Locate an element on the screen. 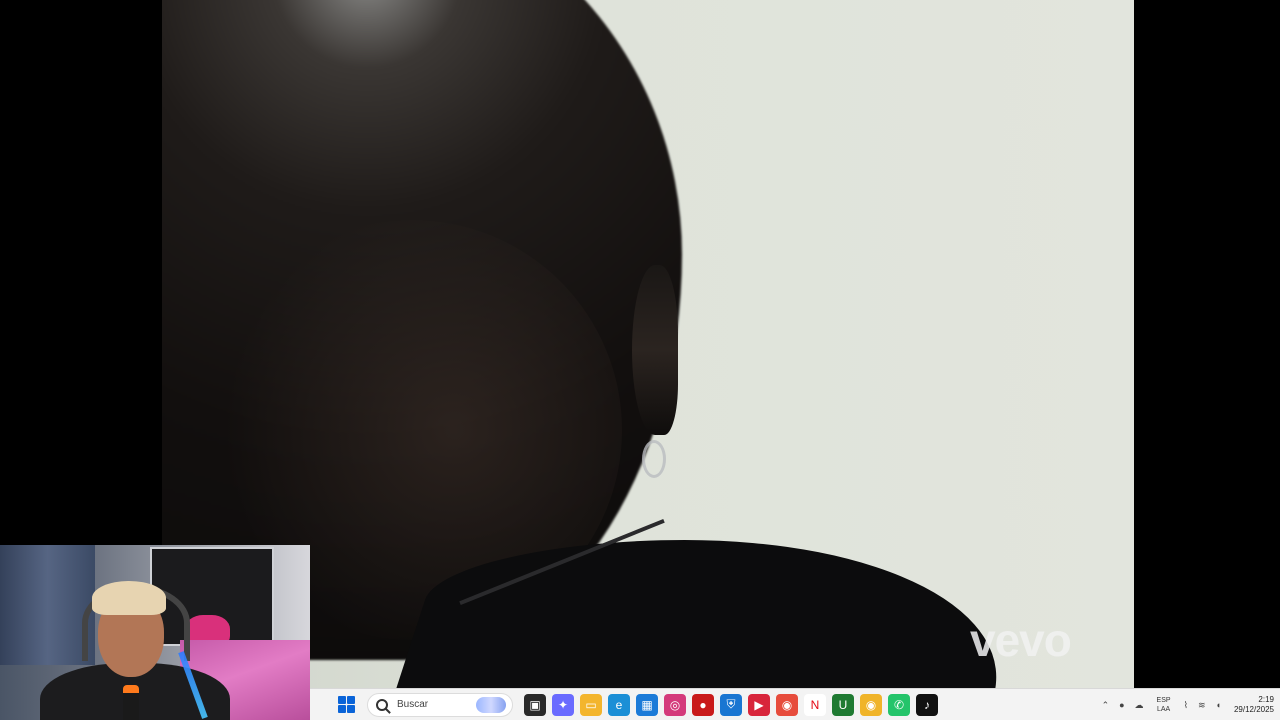  tray-app-icon: ● is located at coordinates (1121, 705).